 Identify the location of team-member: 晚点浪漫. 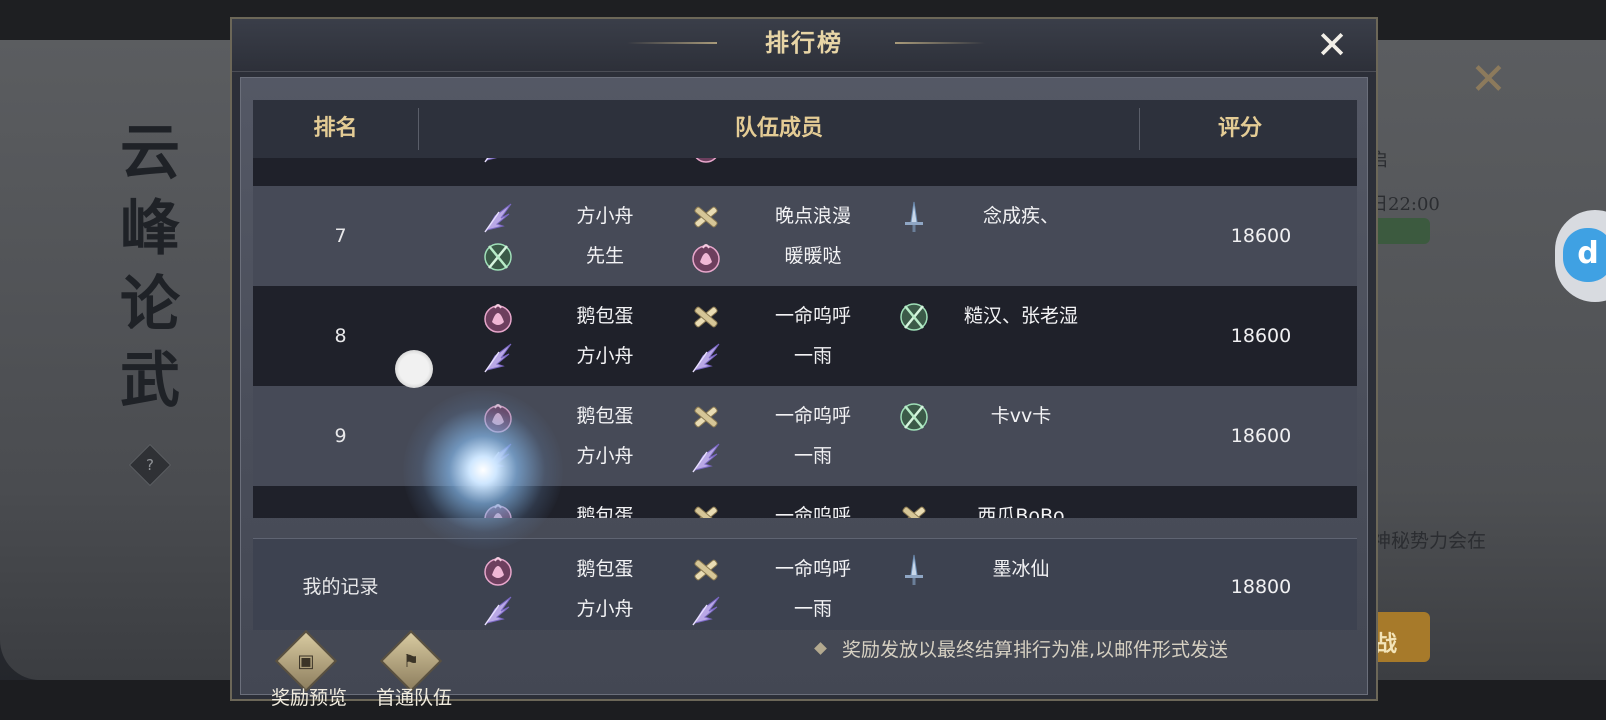
(794, 216).